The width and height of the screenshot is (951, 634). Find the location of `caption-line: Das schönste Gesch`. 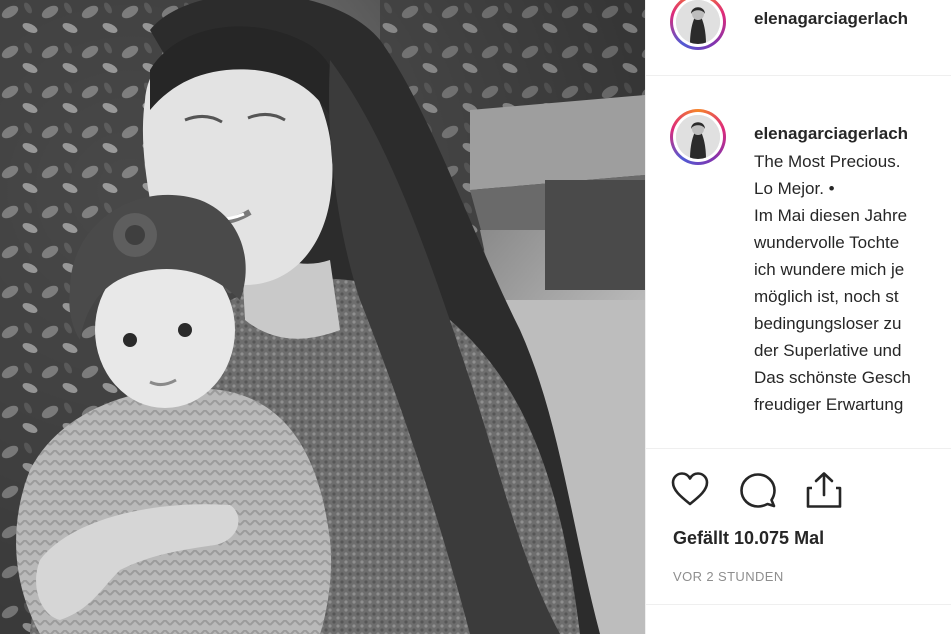

caption-line: Das schönste Gesch is located at coordinates (832, 377).